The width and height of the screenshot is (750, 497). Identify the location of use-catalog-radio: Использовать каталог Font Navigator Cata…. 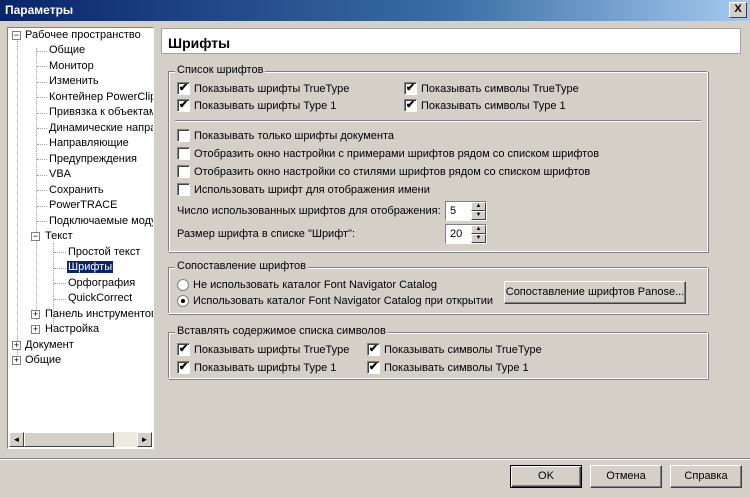
(335, 301).